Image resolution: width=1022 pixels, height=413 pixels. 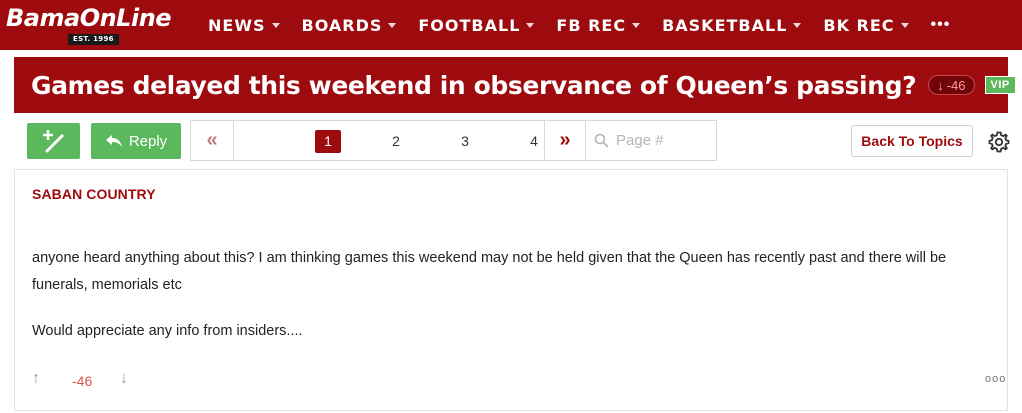 I want to click on nav-item-boards: BOARDS, so click(x=349, y=25).